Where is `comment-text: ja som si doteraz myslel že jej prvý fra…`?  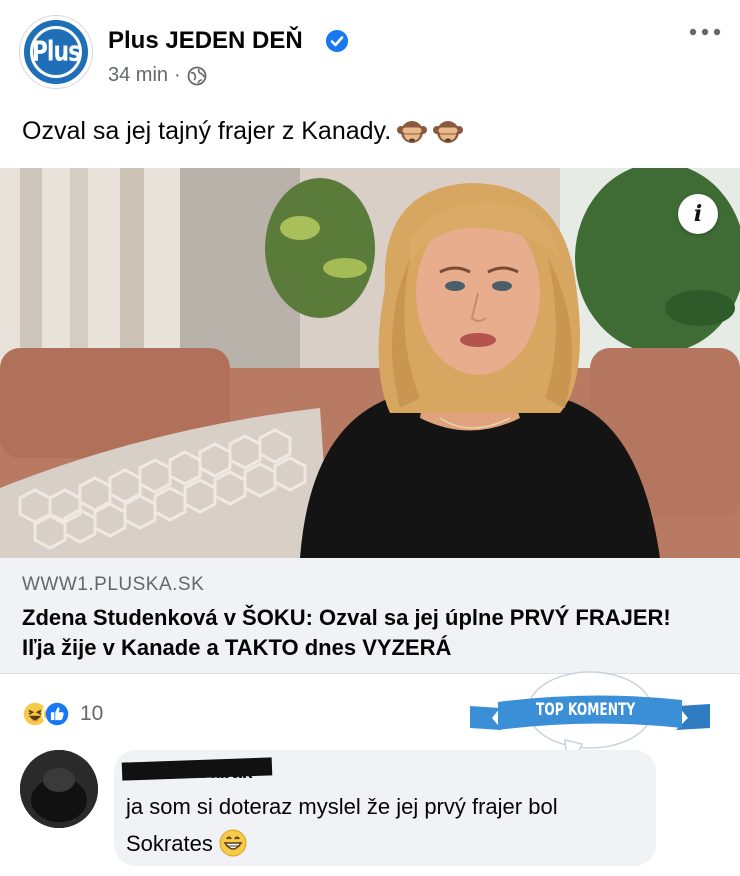
comment-text: ja som si doteraz myslel že jej prvý fra… is located at coordinates (386, 825).